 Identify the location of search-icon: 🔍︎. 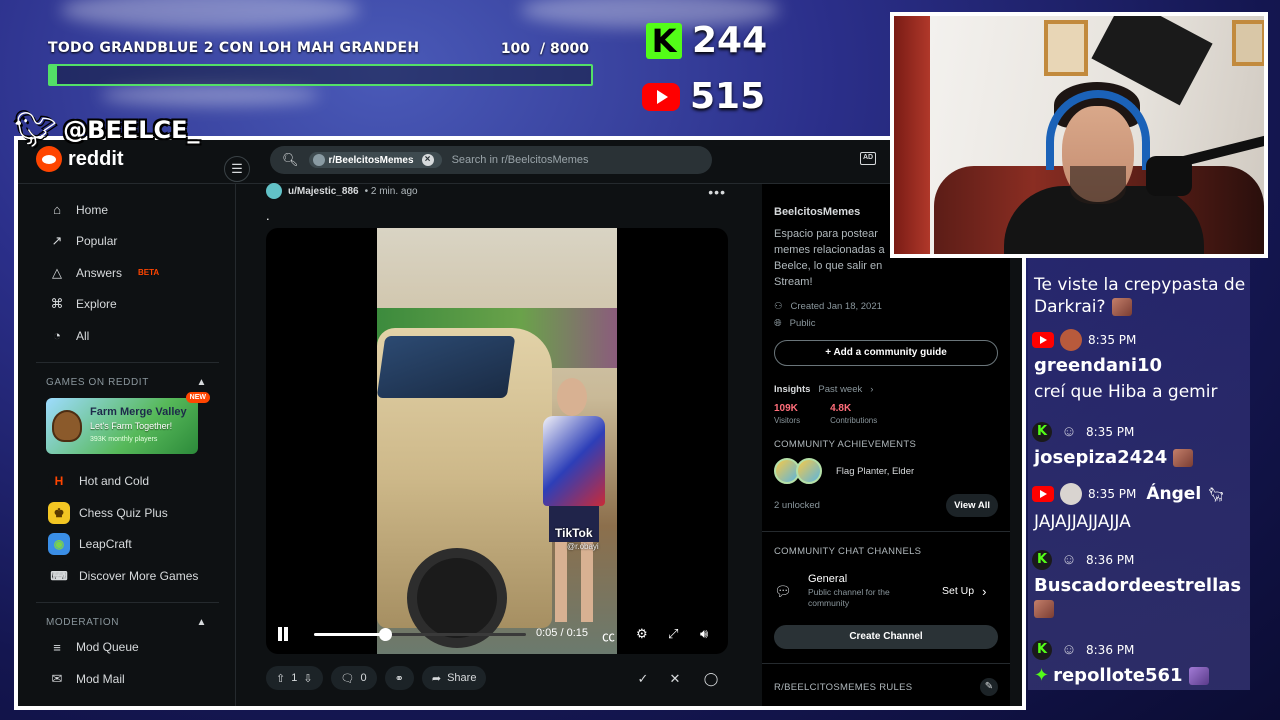
(290, 159).